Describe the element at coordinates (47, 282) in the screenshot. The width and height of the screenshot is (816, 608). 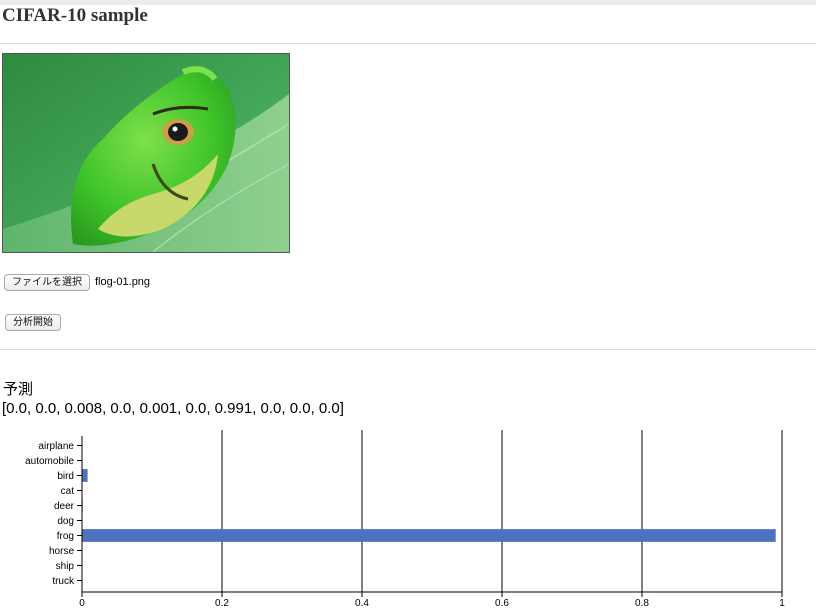
I see `choose-file-button: ファイルを選択` at that location.